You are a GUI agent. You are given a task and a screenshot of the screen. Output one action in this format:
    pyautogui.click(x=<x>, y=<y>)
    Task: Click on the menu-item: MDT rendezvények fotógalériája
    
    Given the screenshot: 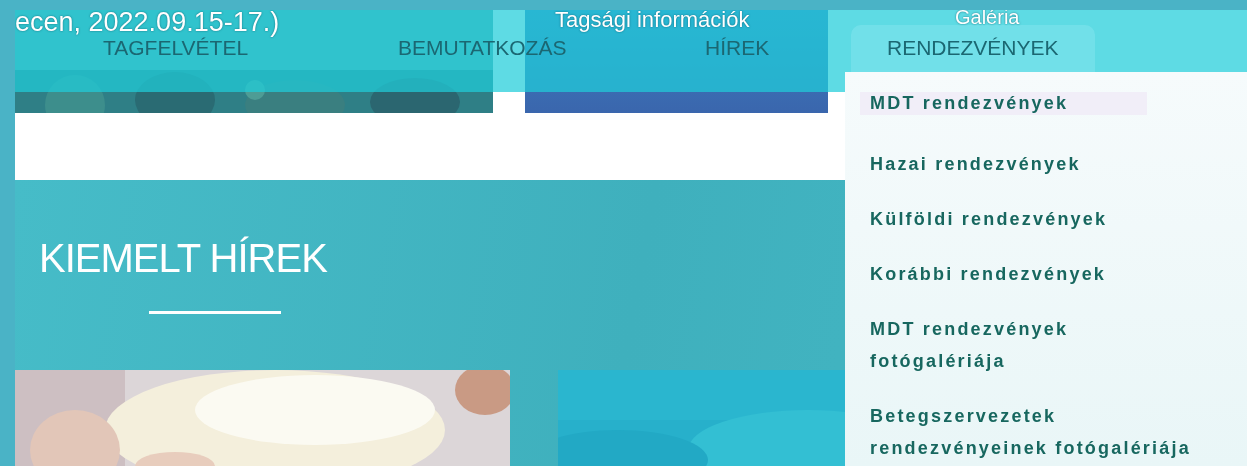 What is the action you would take?
    pyautogui.click(x=1023, y=345)
    